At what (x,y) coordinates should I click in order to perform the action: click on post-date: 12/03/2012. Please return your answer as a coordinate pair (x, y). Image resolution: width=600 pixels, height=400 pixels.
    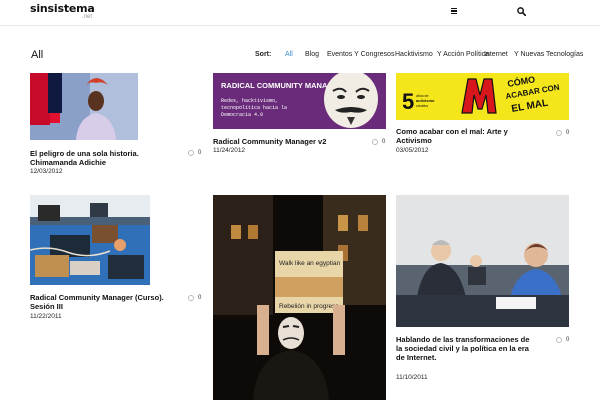
    Looking at the image, I should click on (46, 171).